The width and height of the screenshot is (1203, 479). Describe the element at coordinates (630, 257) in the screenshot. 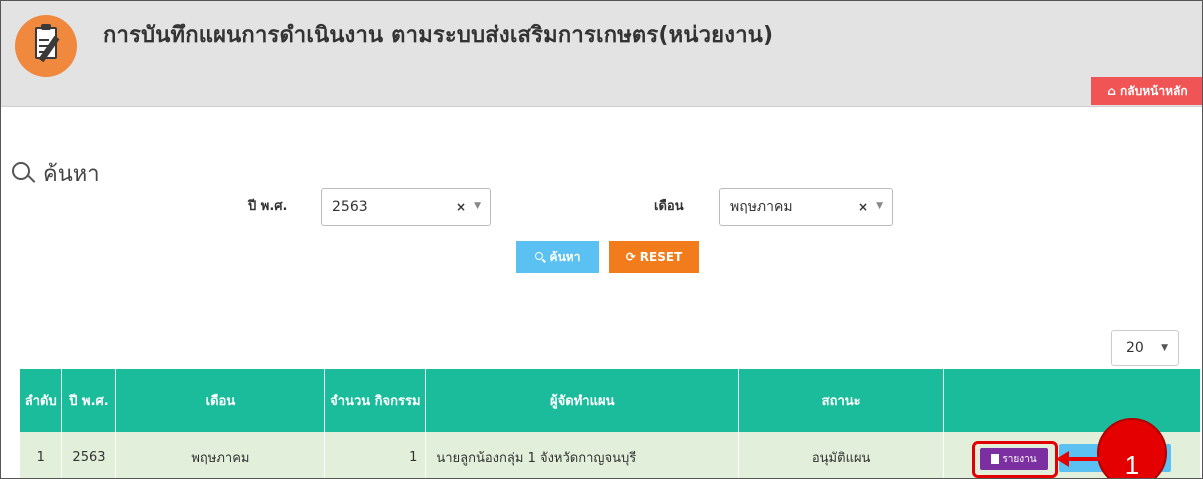

I see `refresh-icon: ⟳` at that location.